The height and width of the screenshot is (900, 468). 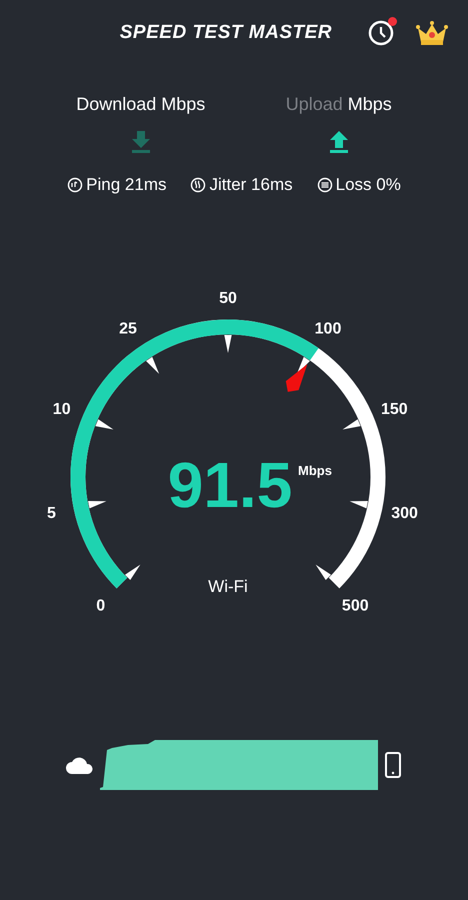 I want to click on stat-text: Loss 0%, so click(x=368, y=185).